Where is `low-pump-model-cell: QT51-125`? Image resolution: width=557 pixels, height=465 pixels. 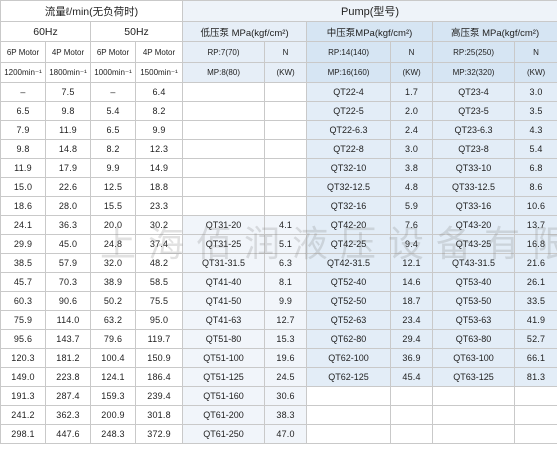 low-pump-model-cell: QT51-125 is located at coordinates (224, 377).